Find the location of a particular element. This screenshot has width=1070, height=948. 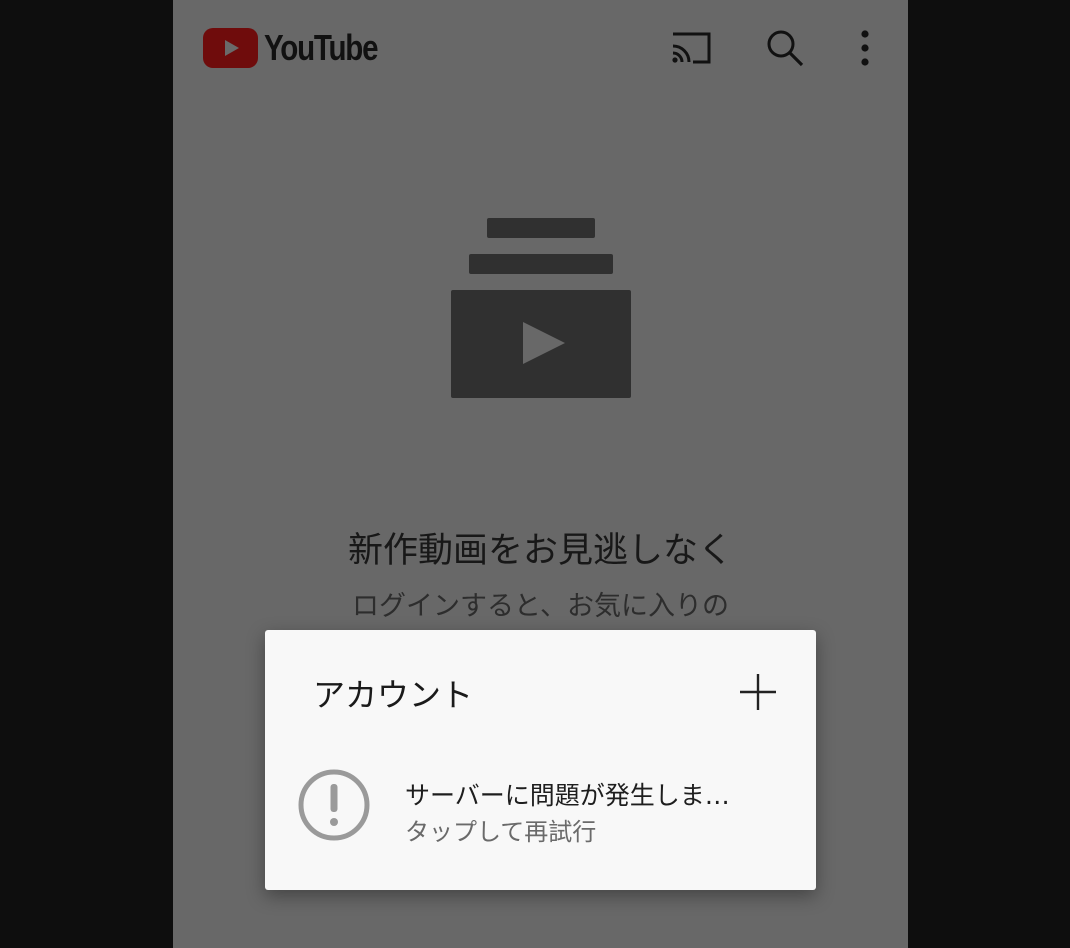

dialog-title: アカウント is located at coordinates (393, 695).